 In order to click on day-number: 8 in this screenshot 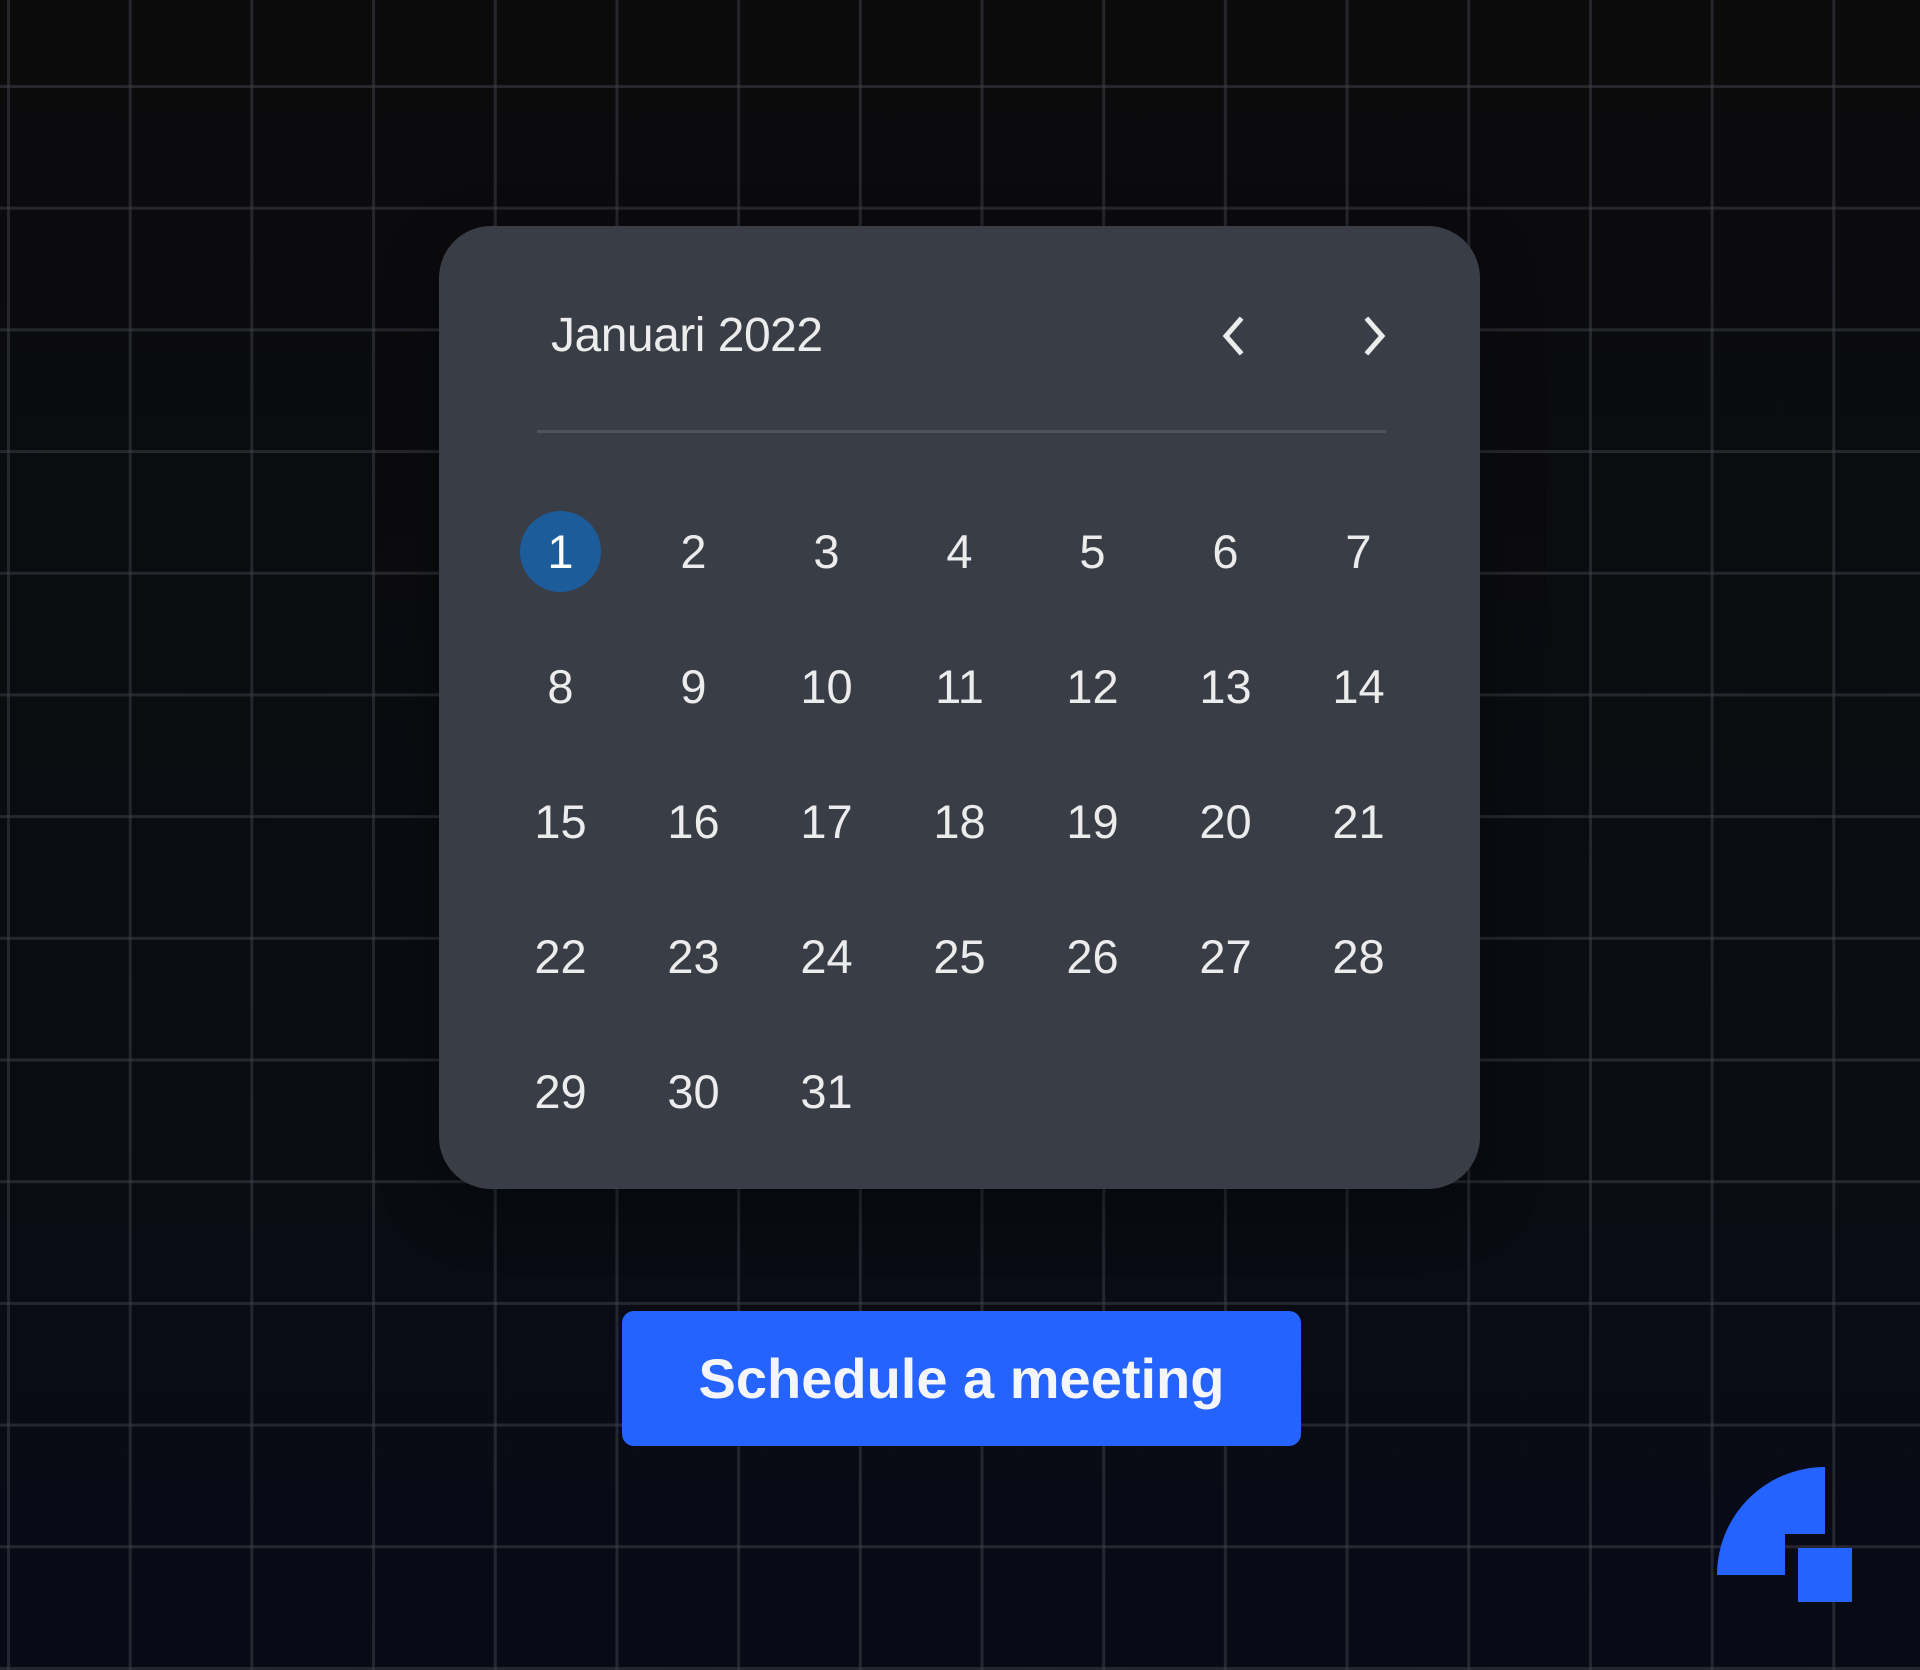, I will do `click(560, 686)`.